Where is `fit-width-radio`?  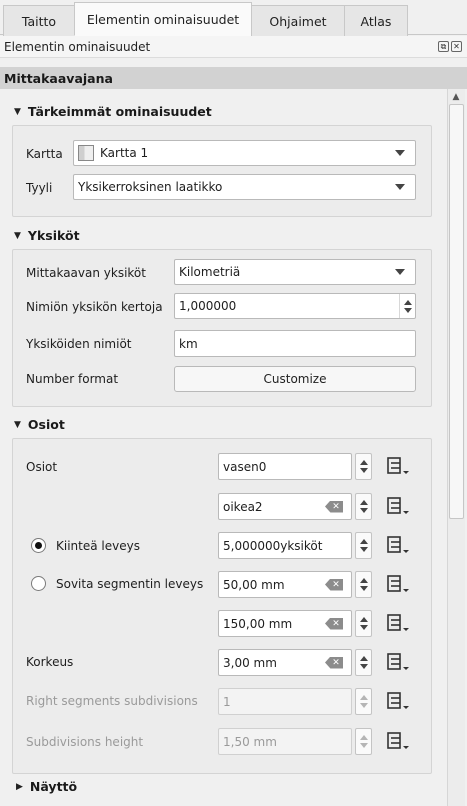 fit-width-radio is located at coordinates (38, 583).